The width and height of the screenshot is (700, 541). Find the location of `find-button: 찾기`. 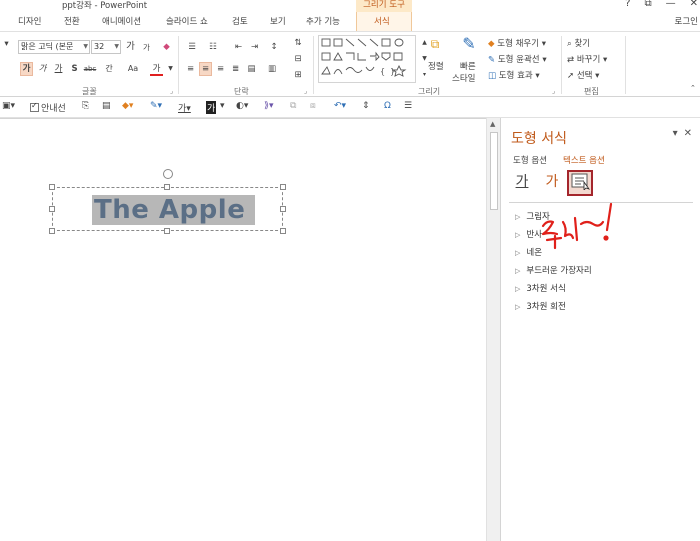

find-button: 찾기 is located at coordinates (582, 44).